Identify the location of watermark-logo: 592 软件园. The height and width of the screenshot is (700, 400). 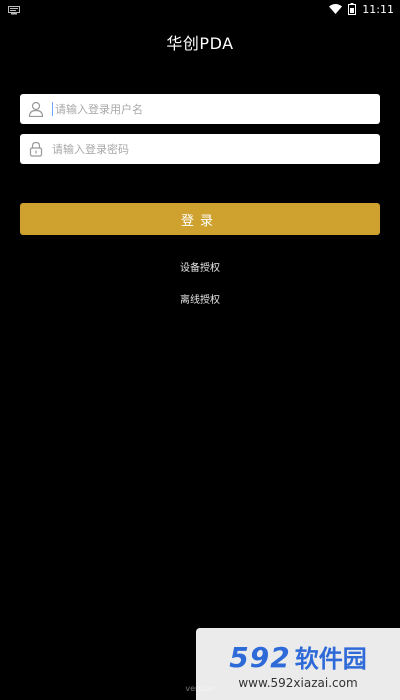
(297, 656).